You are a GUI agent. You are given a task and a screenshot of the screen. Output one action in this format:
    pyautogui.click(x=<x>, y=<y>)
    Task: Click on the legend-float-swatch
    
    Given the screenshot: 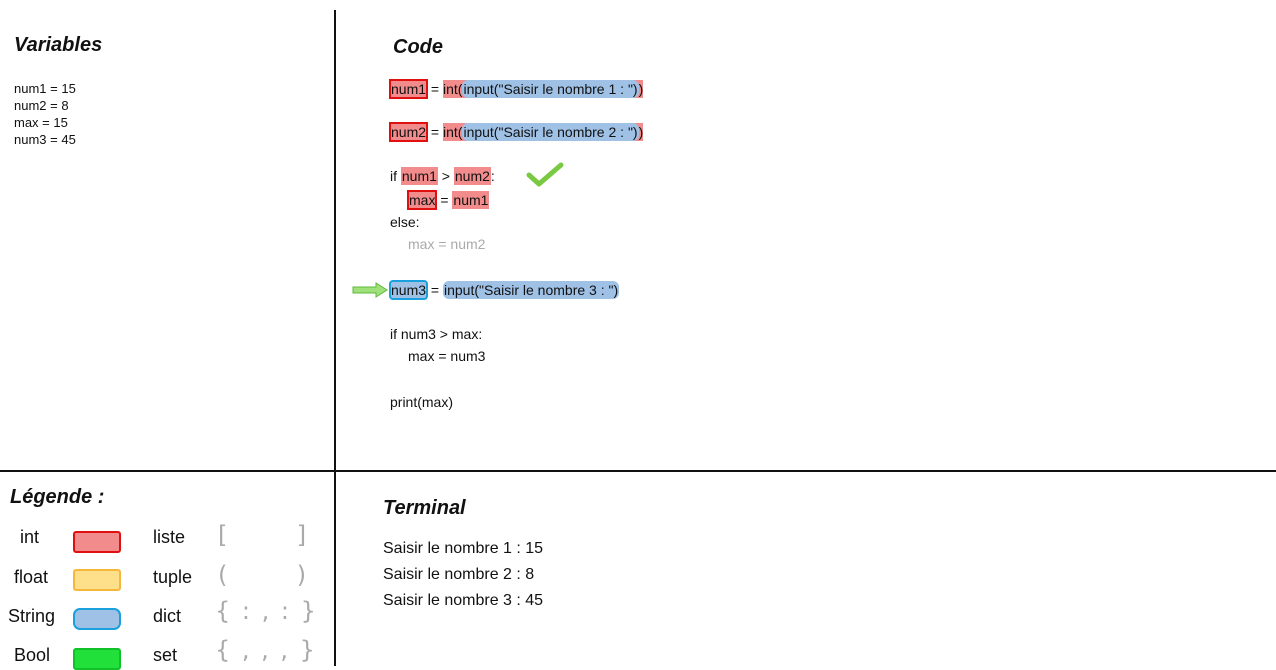 What is the action you would take?
    pyautogui.click(x=97, y=580)
    